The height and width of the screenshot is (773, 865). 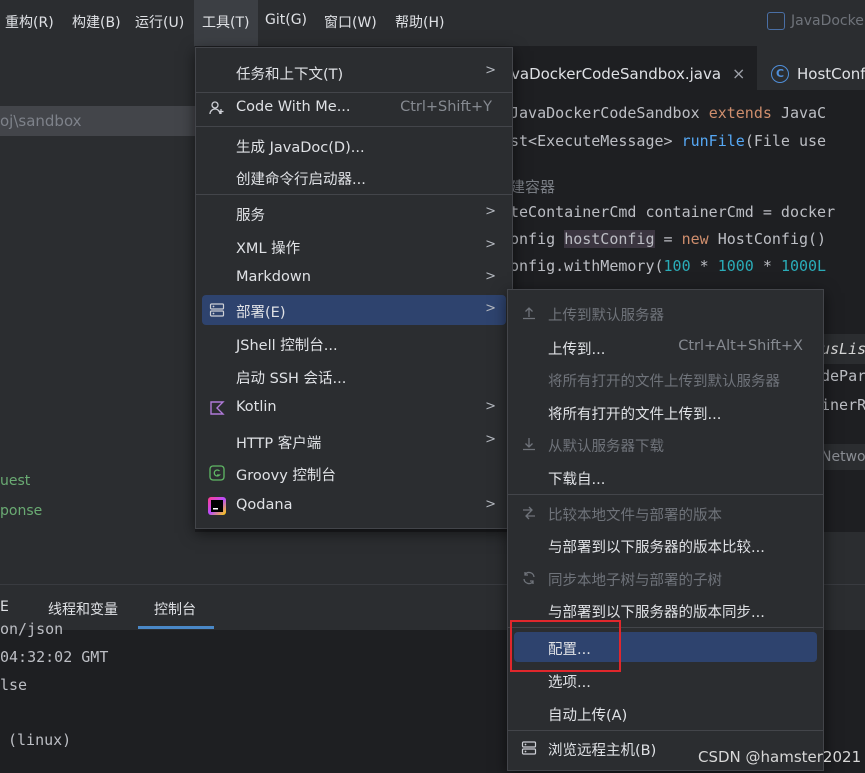 I want to click on menu-run: 运行(U), so click(x=159, y=22).